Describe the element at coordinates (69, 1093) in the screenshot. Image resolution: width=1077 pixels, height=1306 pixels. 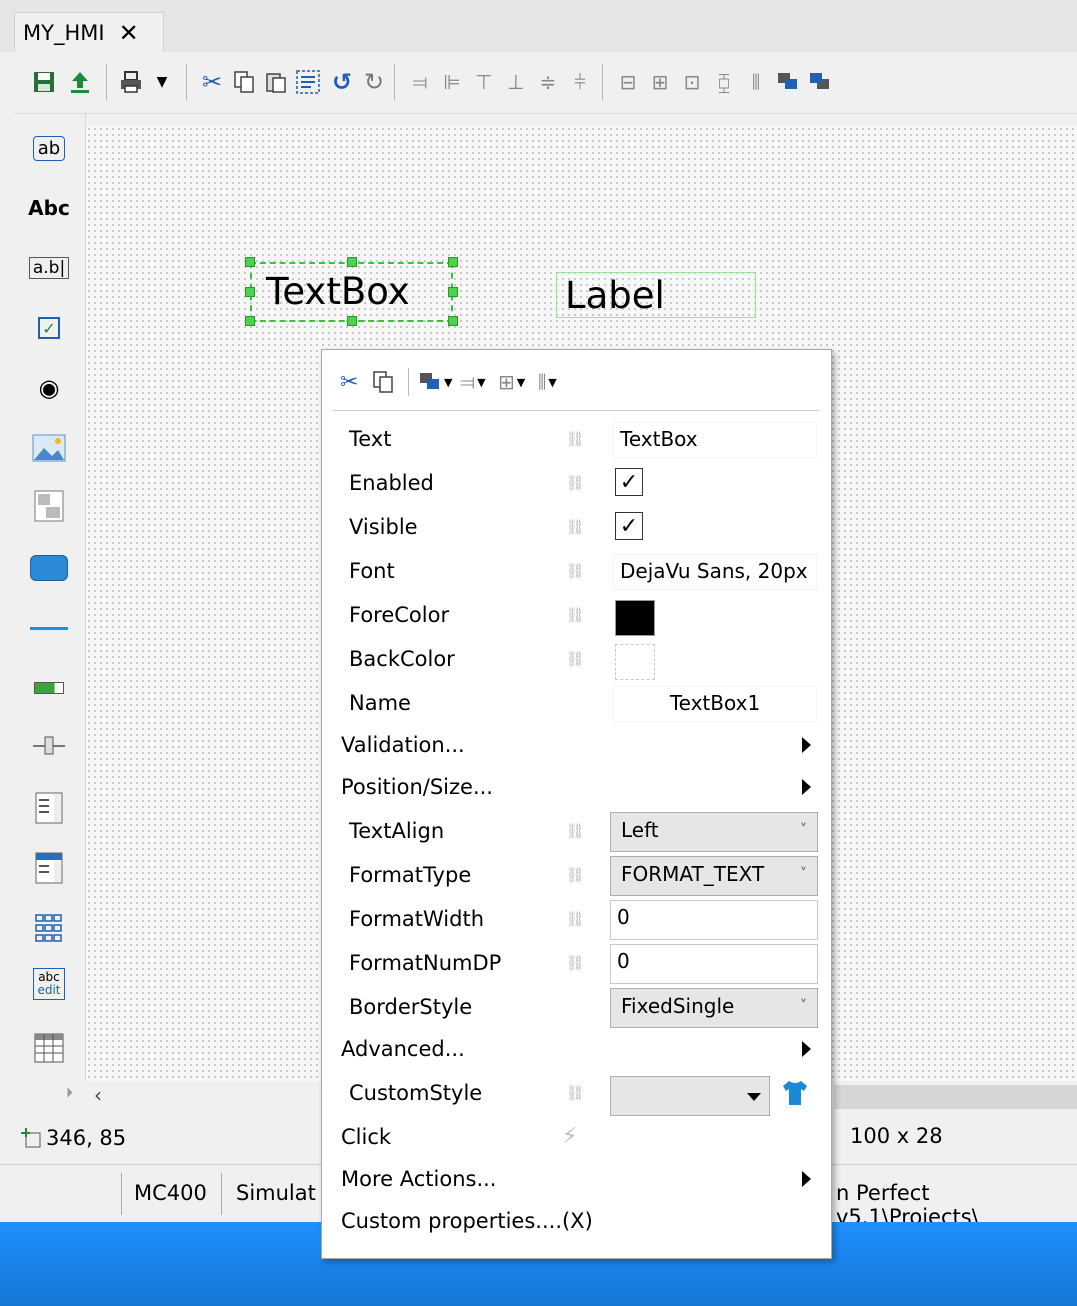
I see `toolbox-expand-icon: ⏵` at that location.